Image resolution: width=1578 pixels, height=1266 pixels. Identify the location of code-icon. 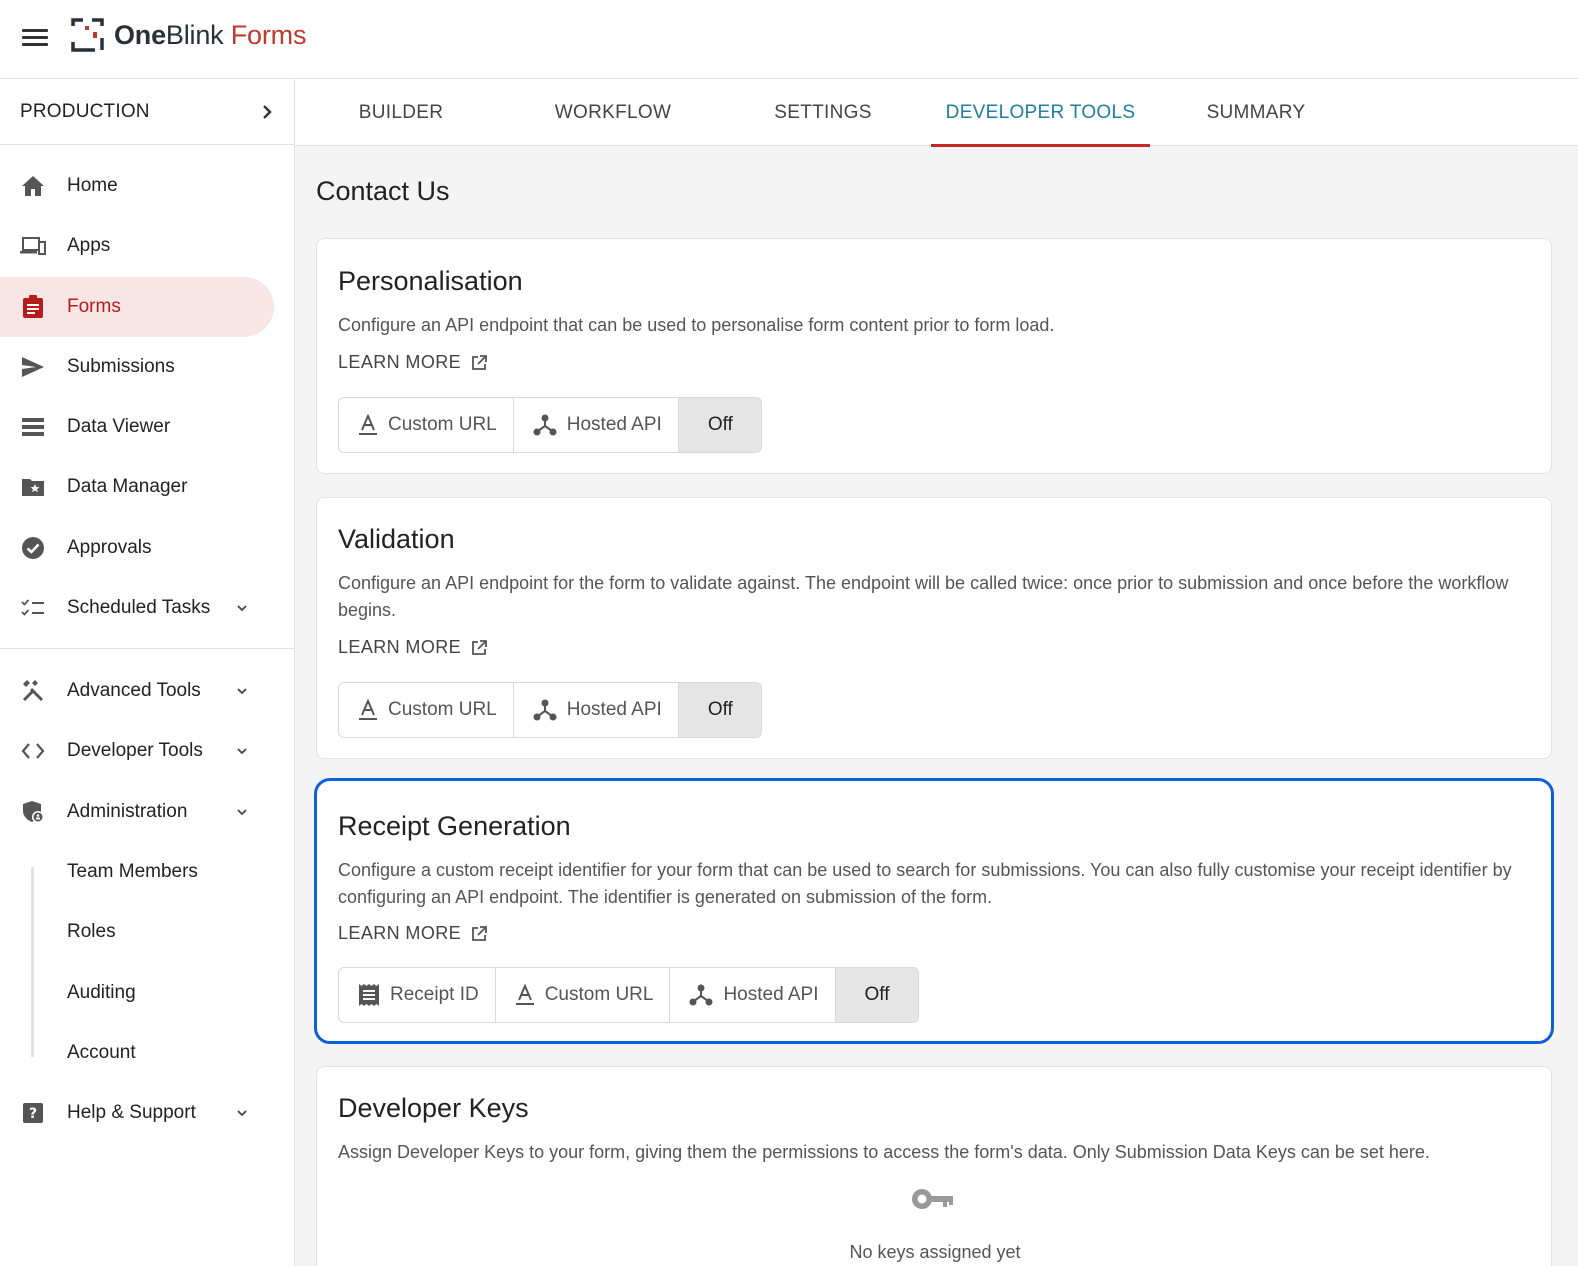
(33, 751).